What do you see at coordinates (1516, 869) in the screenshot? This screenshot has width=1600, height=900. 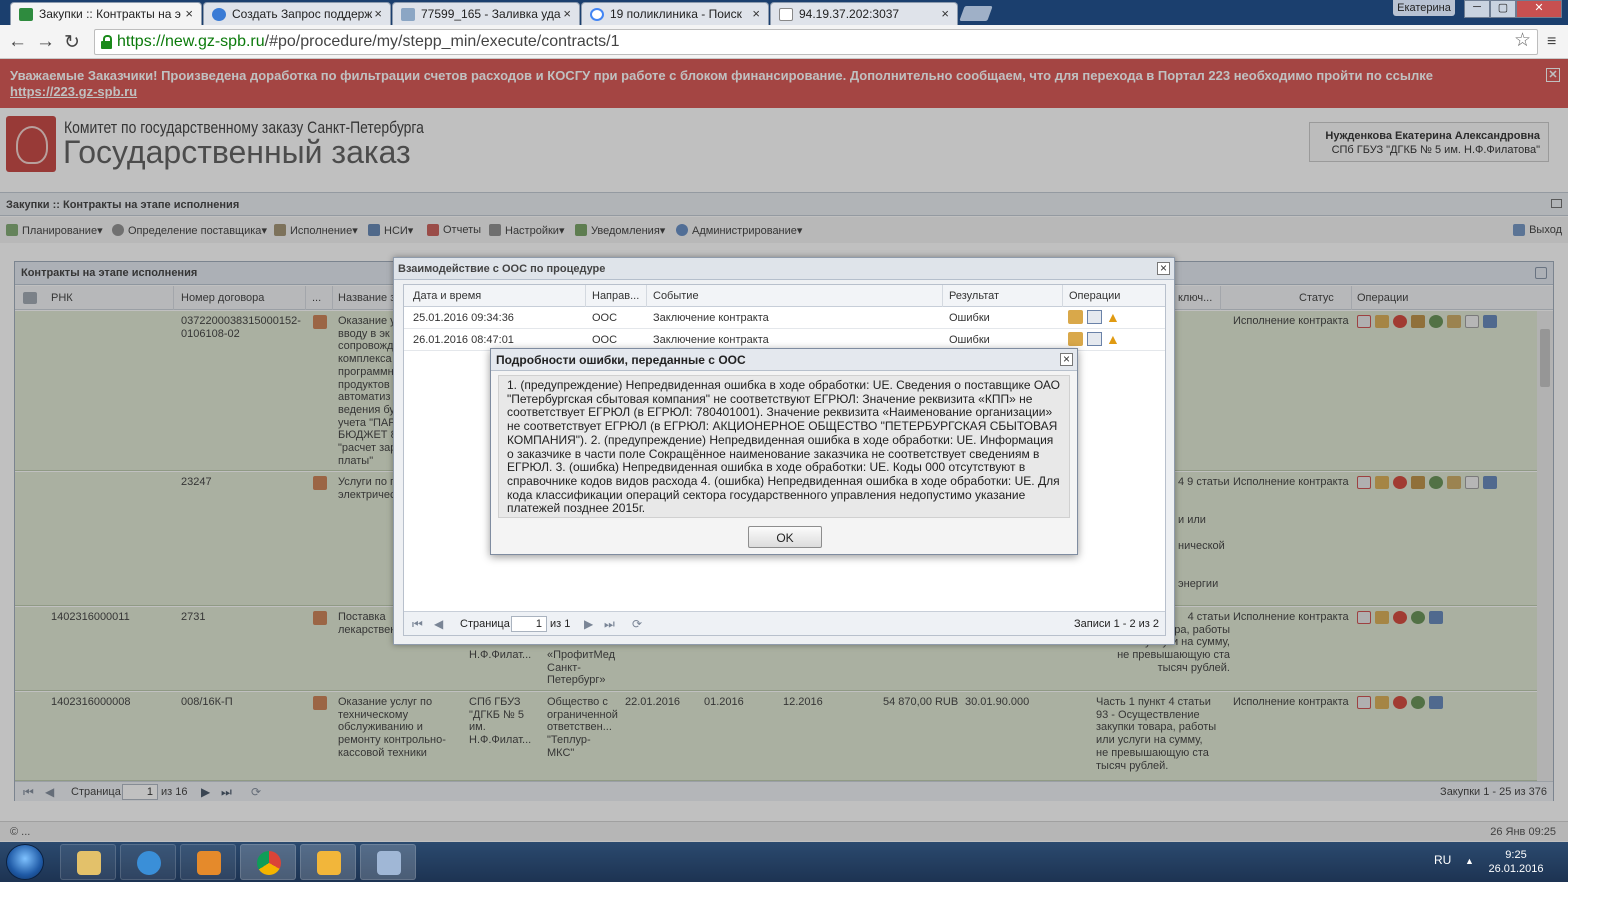 I see `clock-date: 26.01.2016` at bounding box center [1516, 869].